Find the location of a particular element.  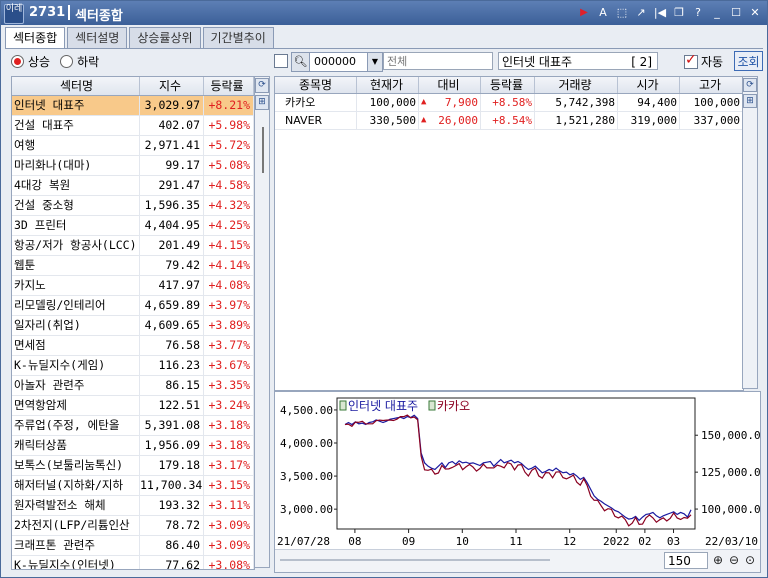

table-row: 일자리(취업) 4,609.65 +3.89% is located at coordinates (133, 326).